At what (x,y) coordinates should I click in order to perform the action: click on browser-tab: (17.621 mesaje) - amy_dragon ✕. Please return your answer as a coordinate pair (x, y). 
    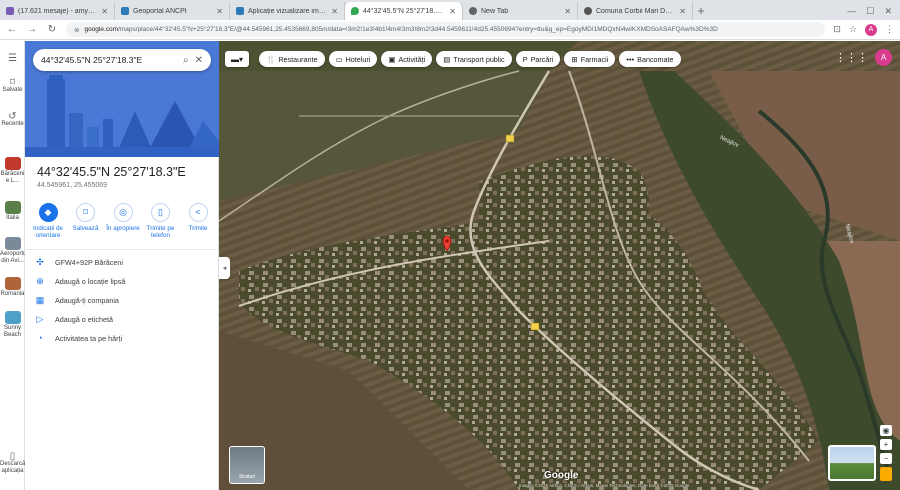
    Looking at the image, I should click on (57, 11).